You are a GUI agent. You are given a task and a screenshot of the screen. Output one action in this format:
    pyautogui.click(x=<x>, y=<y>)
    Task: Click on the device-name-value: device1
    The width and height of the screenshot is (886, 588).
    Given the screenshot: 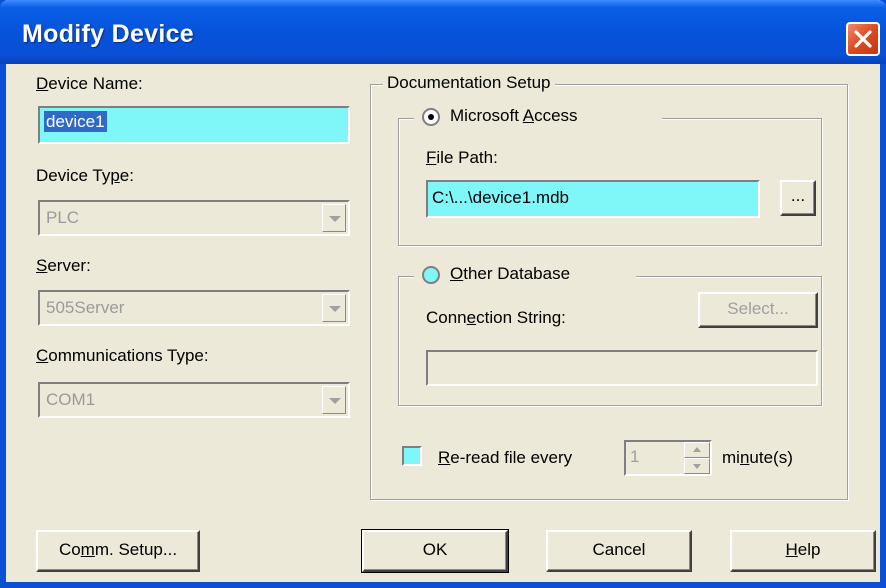 What is the action you would take?
    pyautogui.click(x=75, y=121)
    